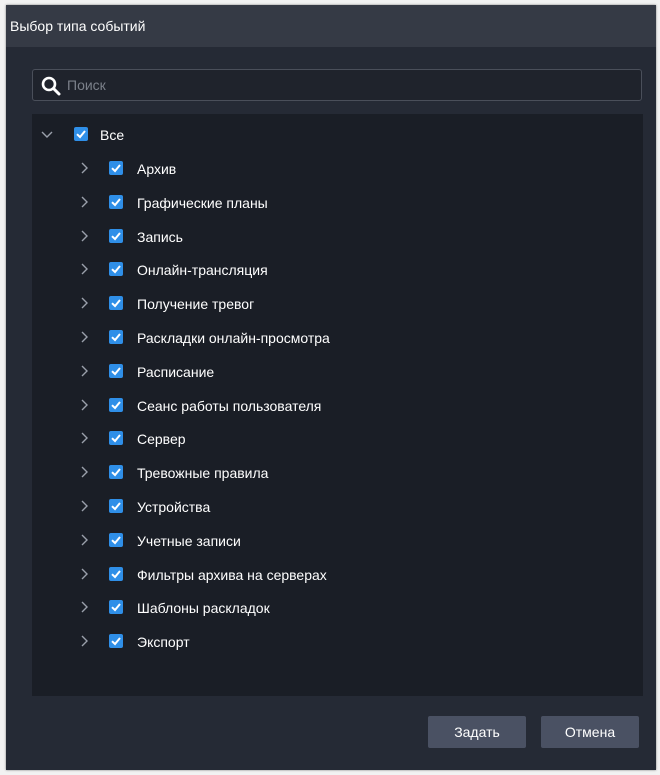  I want to click on tree-item: Шаблоны раскладок, so click(337, 608).